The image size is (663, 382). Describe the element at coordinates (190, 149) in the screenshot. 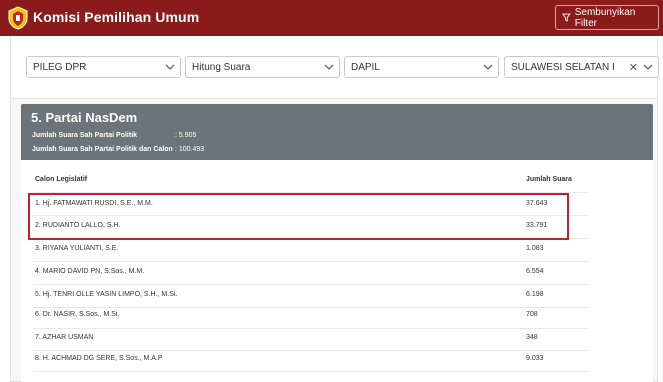

I see `party-candidate-votes-value: : 100.493` at that location.